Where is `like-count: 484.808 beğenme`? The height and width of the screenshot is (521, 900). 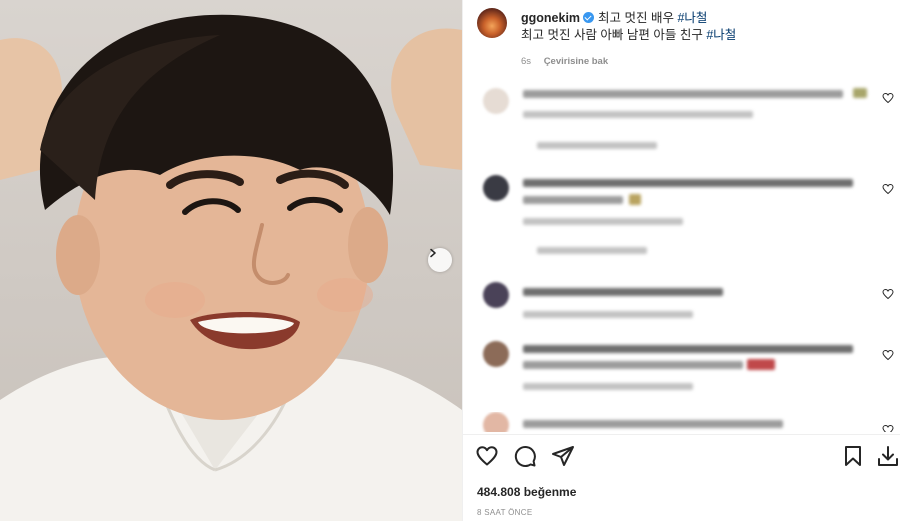 like-count: 484.808 beğenme is located at coordinates (526, 492).